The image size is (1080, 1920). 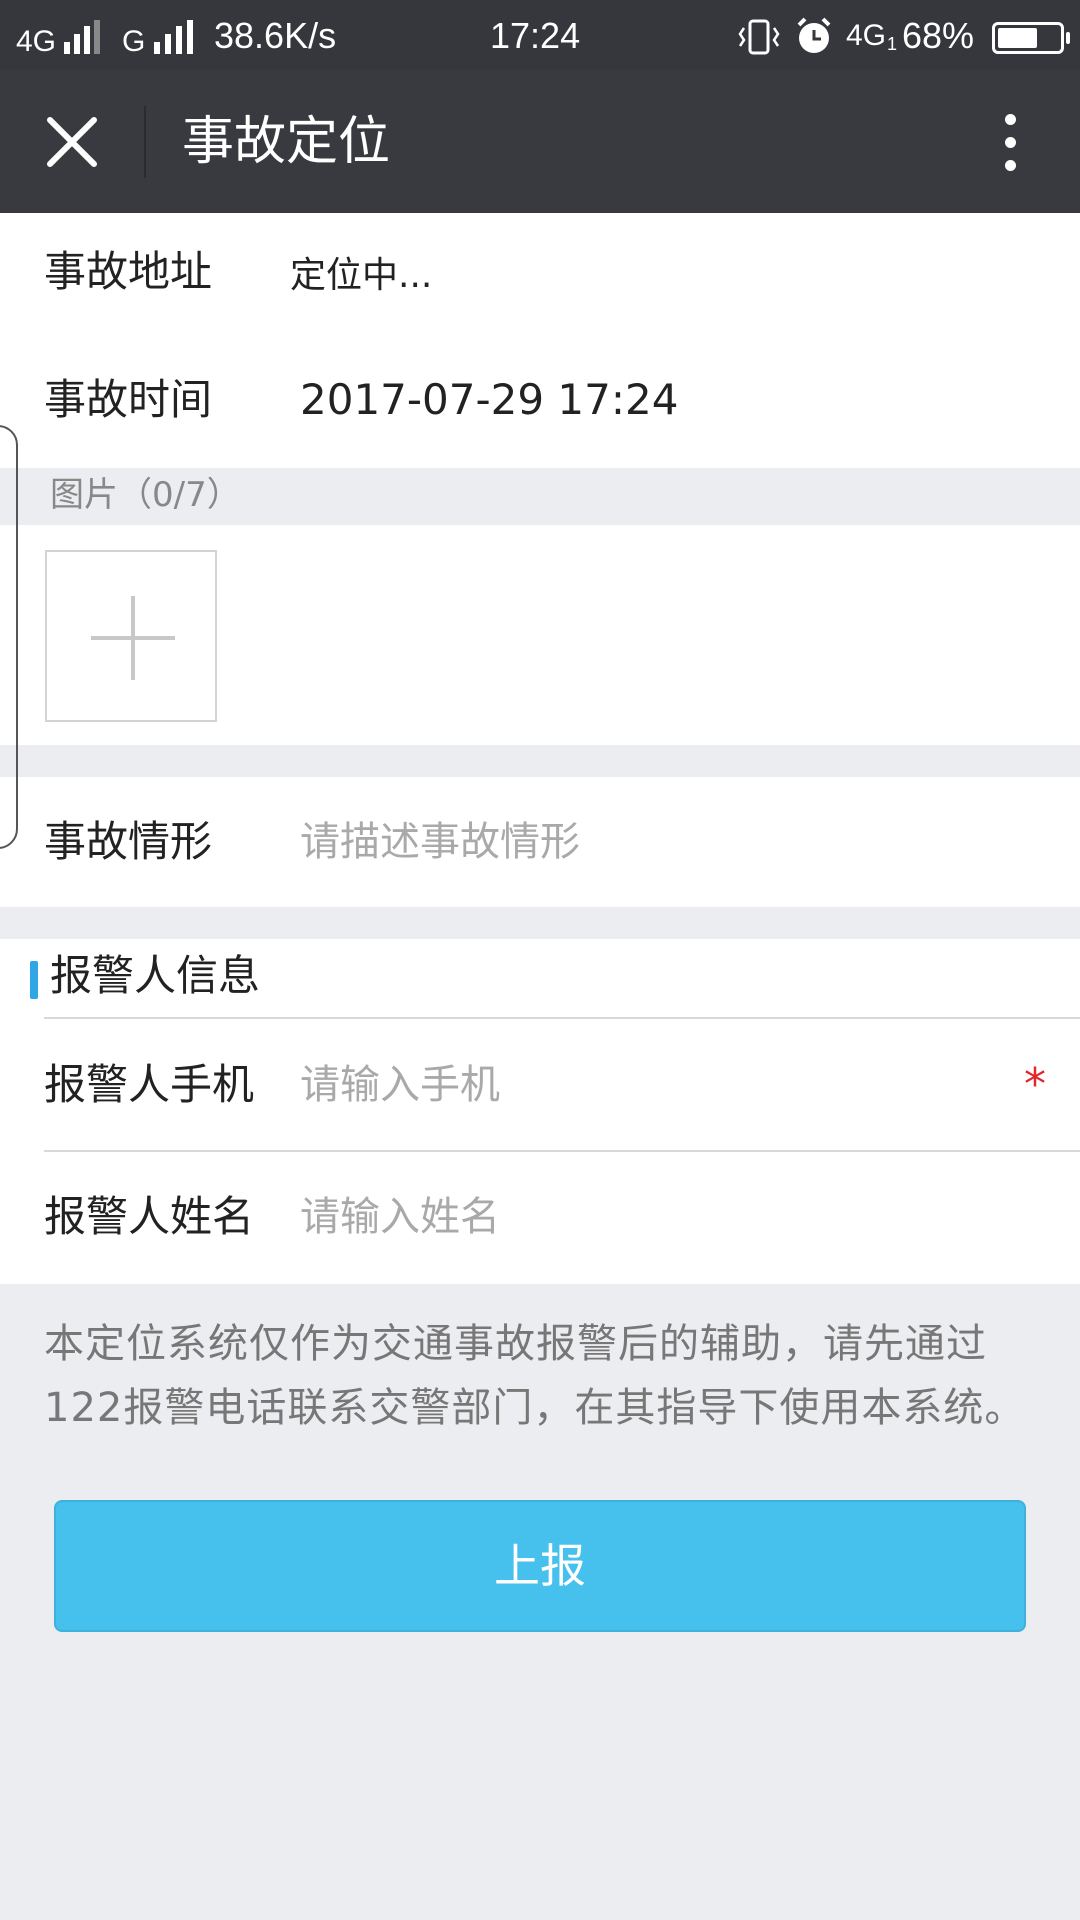 I want to click on network-speed: 38.6K/s, so click(x=275, y=35).